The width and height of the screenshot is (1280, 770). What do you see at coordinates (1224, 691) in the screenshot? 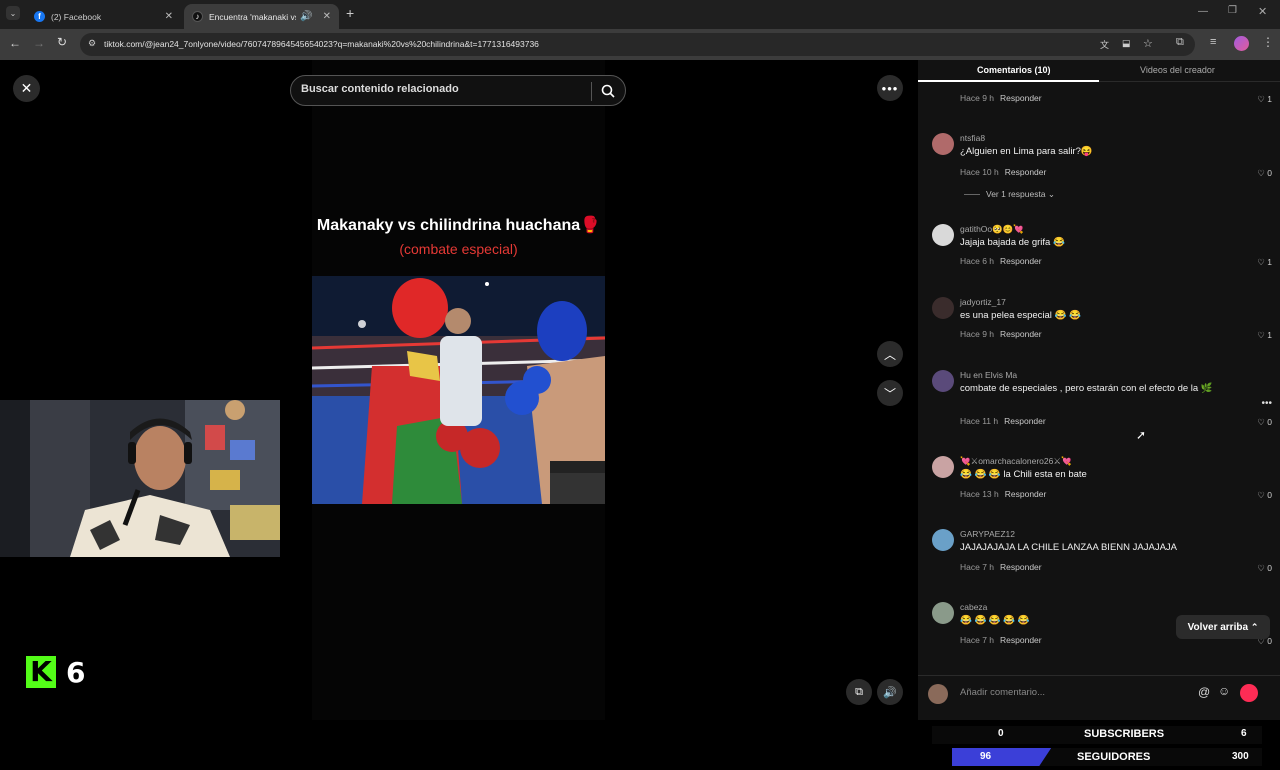
I see `emoji-icon: ☺` at bounding box center [1224, 691].